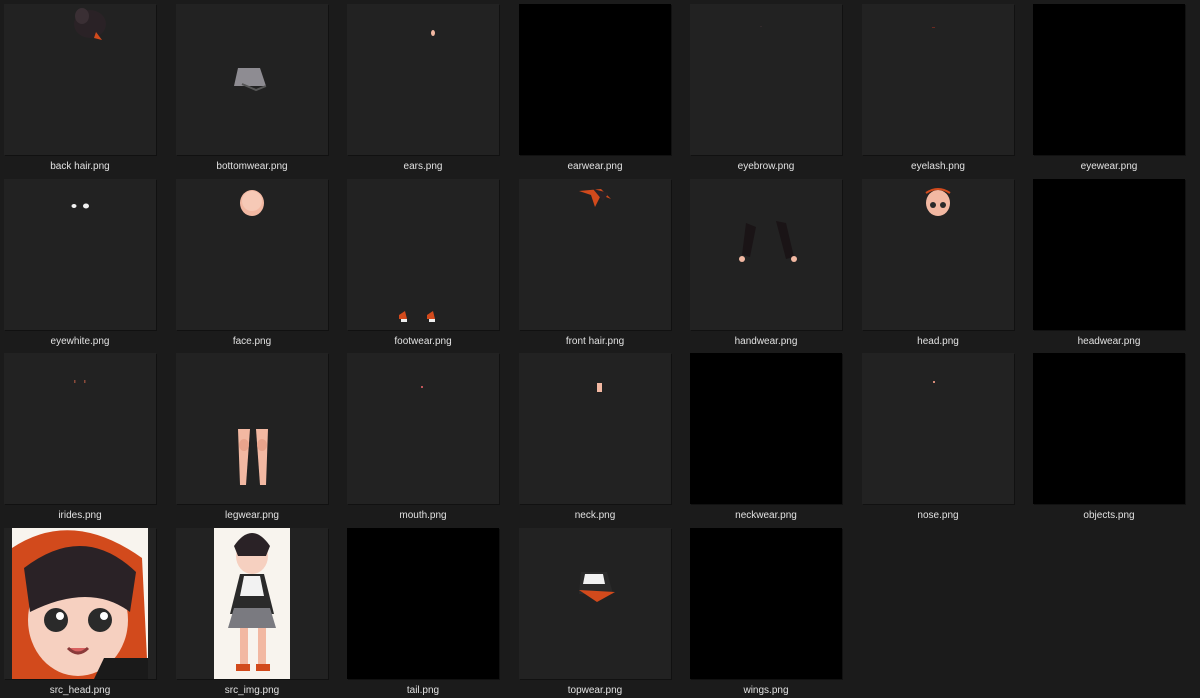 This screenshot has height=698, width=1200. I want to click on file-name: ears.png, so click(423, 166).